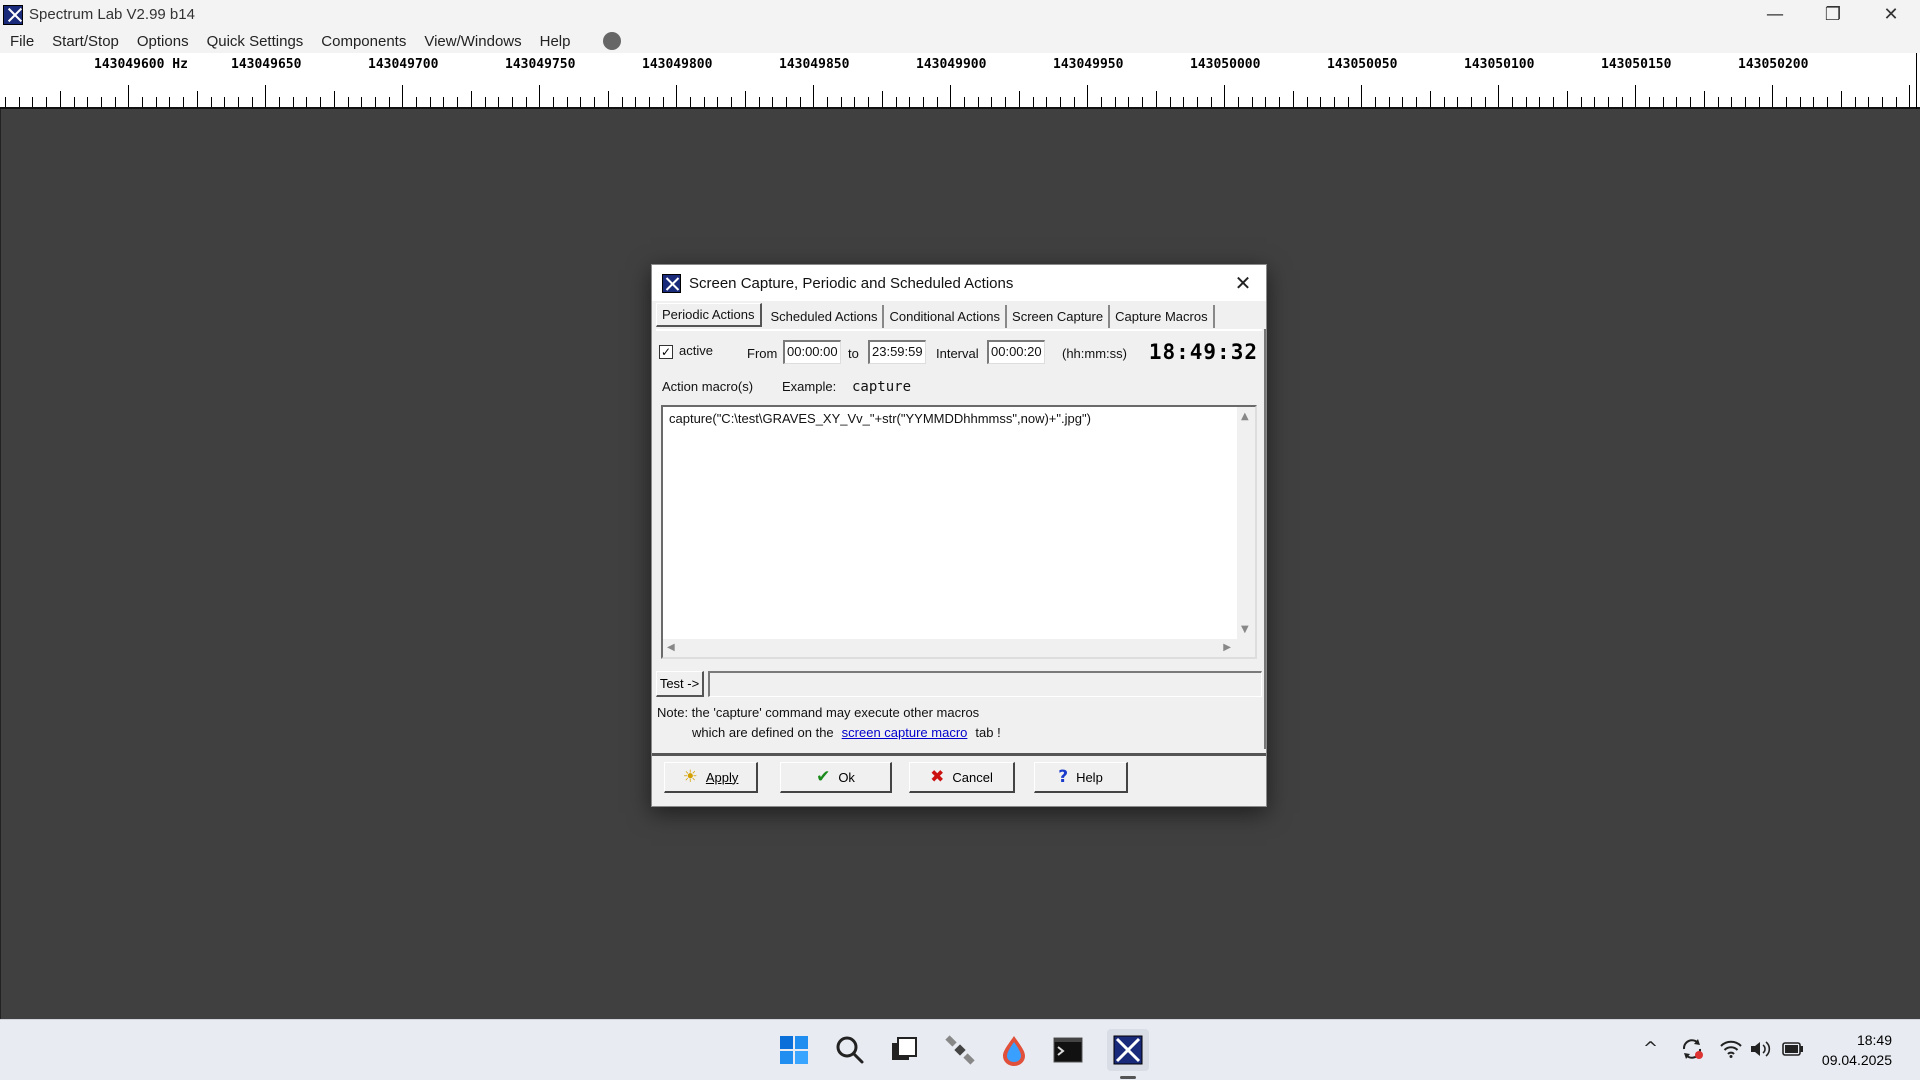  I want to click on wifi-icon, so click(1731, 1051).